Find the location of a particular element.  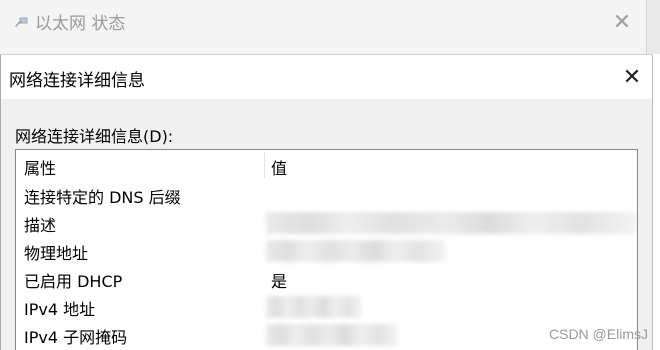

table-row: 连接特定的 DNS 后缀 is located at coordinates (326, 194).